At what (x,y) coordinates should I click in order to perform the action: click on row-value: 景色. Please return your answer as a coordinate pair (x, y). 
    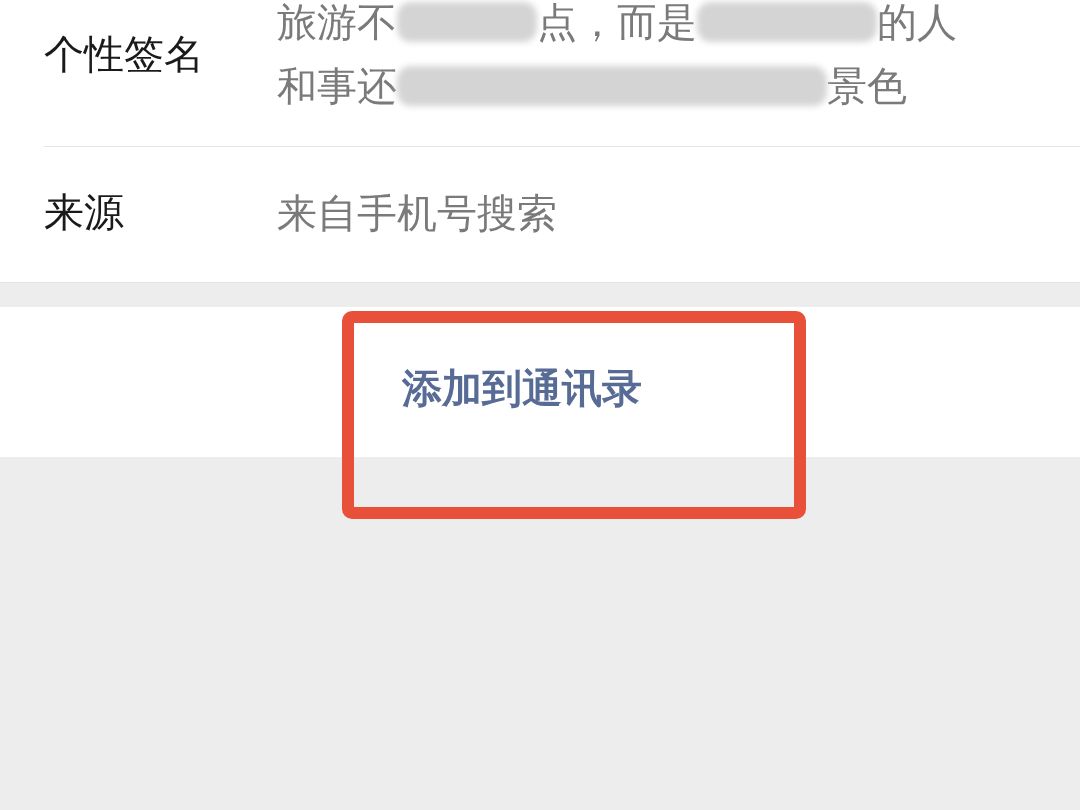
    Looking at the image, I should click on (867, 86).